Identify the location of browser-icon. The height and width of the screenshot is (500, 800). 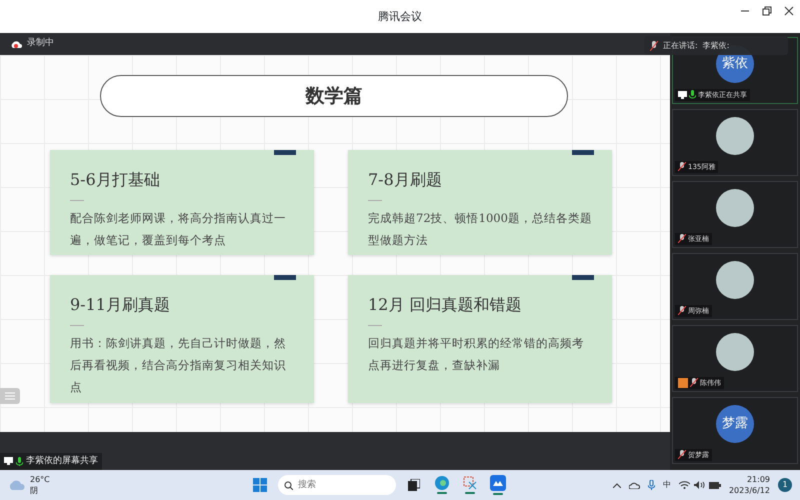
(441, 483).